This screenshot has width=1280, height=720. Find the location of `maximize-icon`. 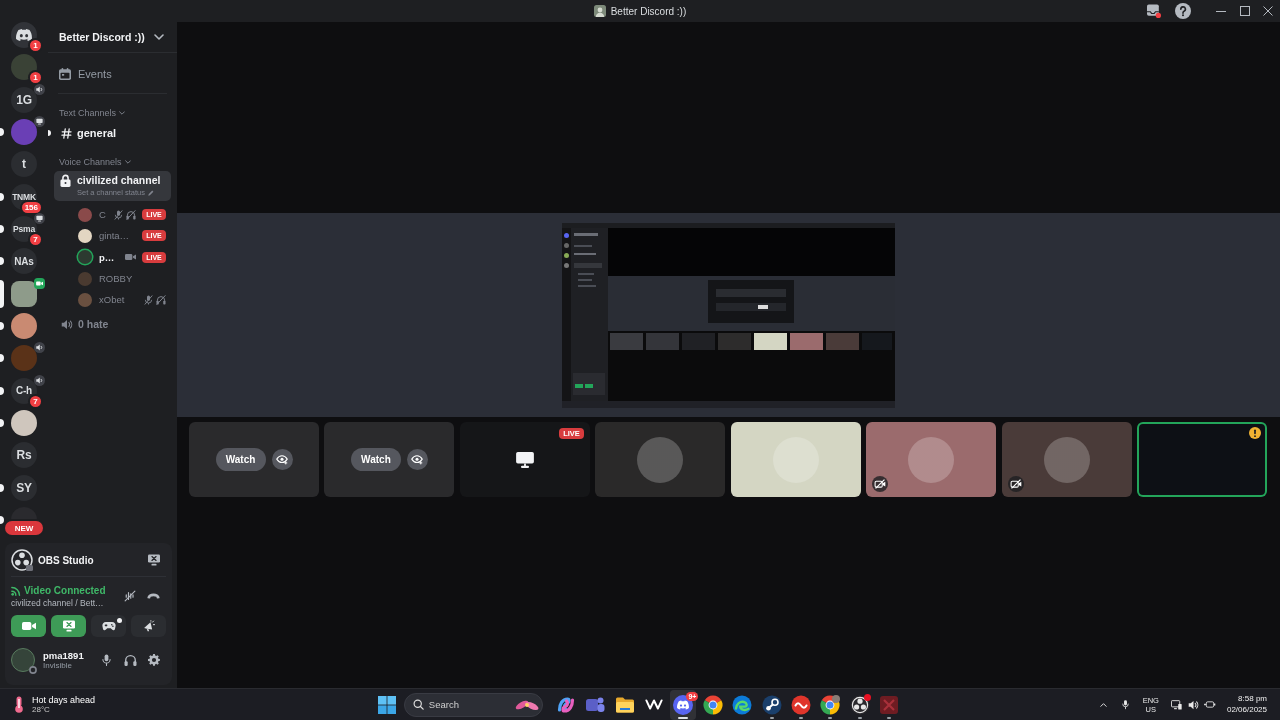

maximize-icon is located at coordinates (1245, 11).